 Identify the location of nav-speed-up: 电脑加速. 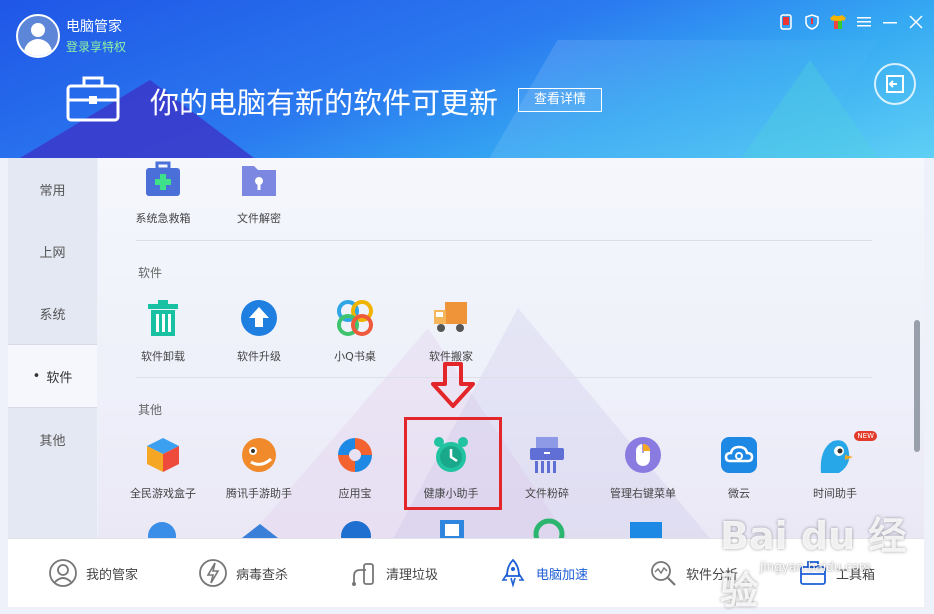
(558, 573).